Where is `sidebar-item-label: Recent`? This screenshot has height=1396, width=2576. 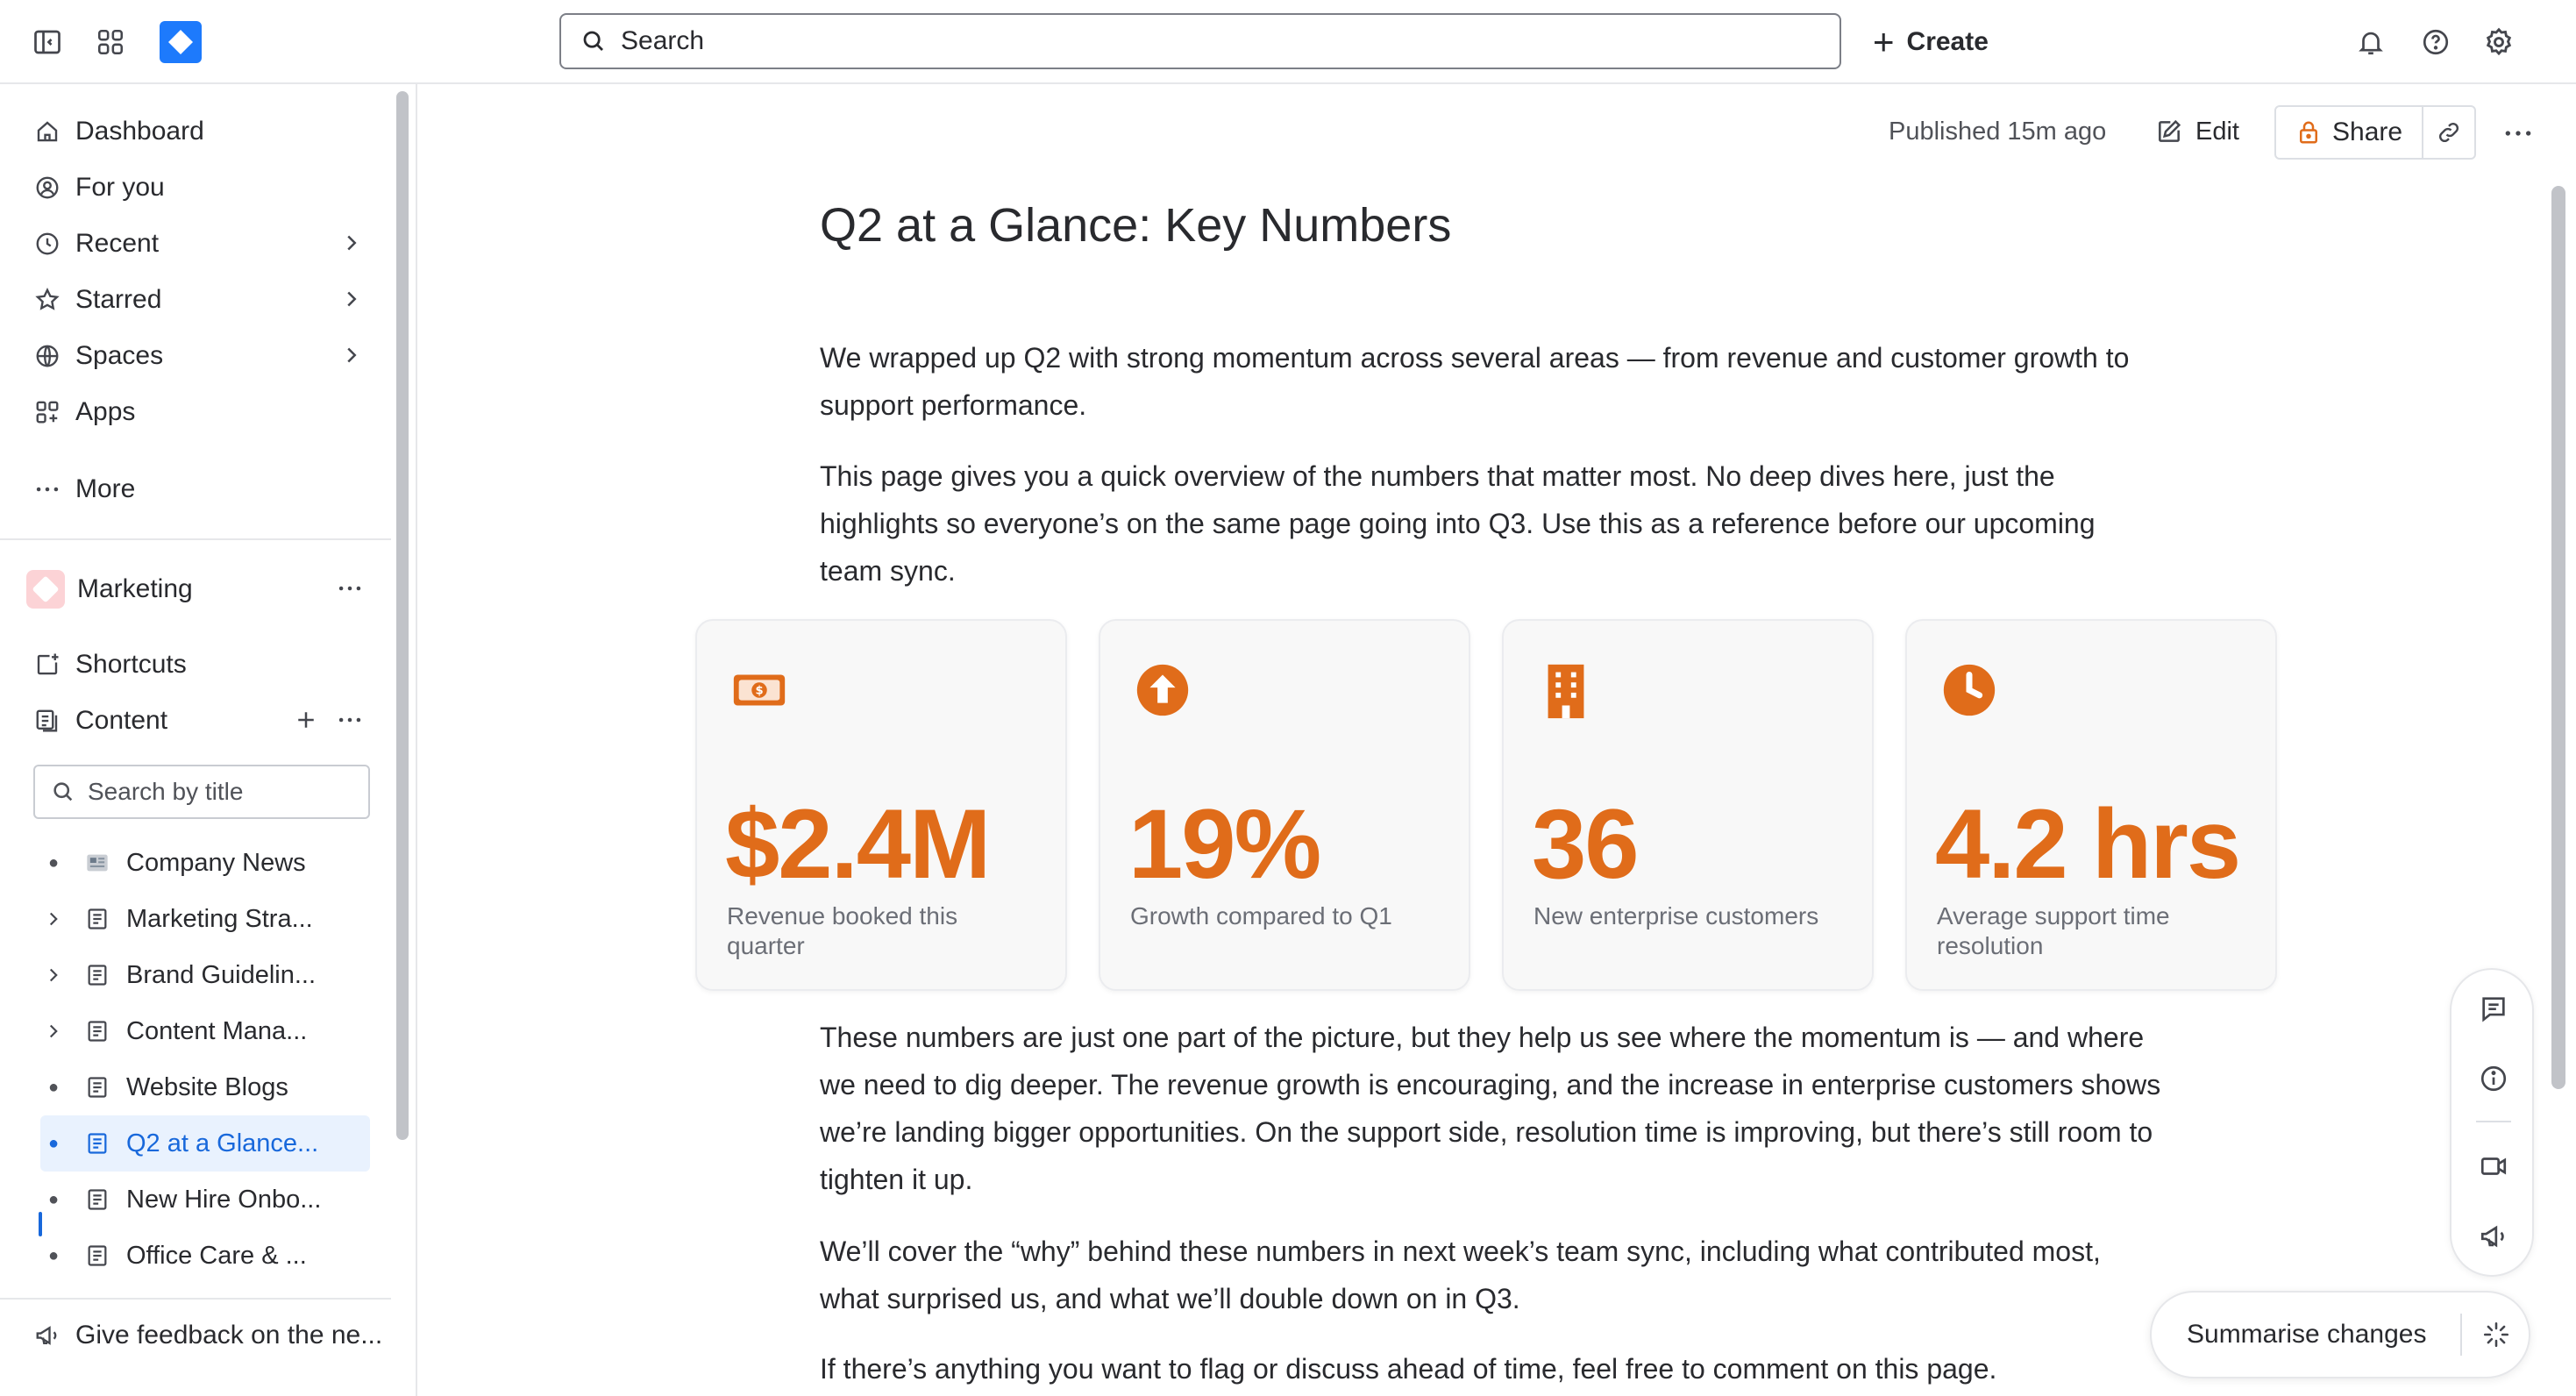
sidebar-item-label: Recent is located at coordinates (117, 243).